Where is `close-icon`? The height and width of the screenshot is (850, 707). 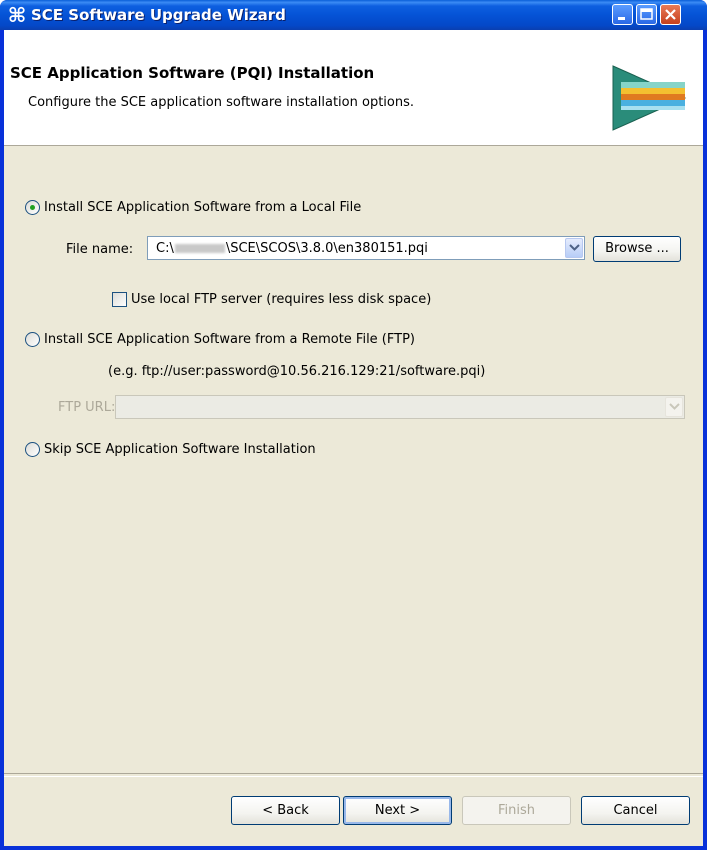
close-icon is located at coordinates (670, 14).